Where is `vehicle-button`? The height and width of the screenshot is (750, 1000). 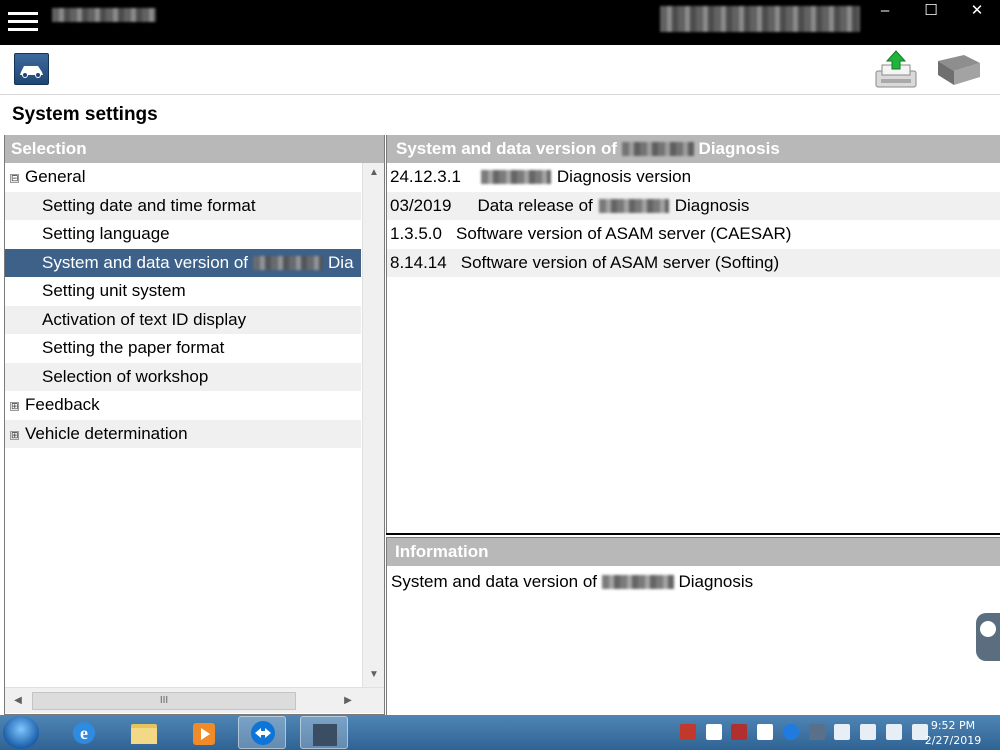
vehicle-button is located at coordinates (31, 69).